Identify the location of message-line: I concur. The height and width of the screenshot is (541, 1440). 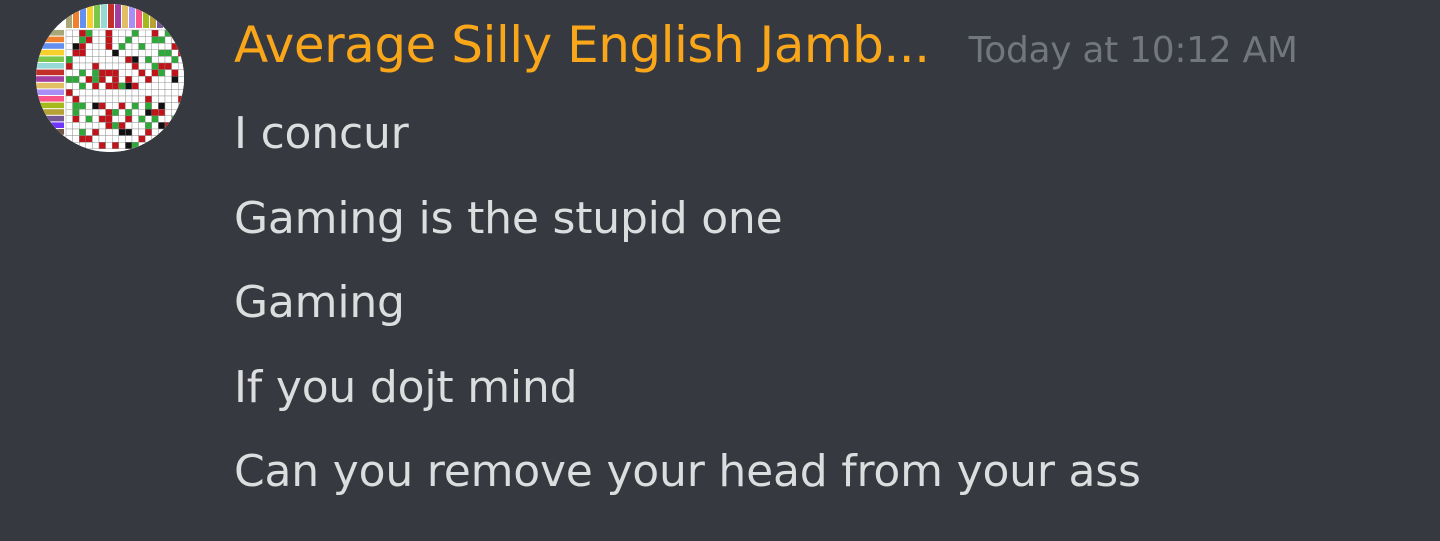
(321, 133).